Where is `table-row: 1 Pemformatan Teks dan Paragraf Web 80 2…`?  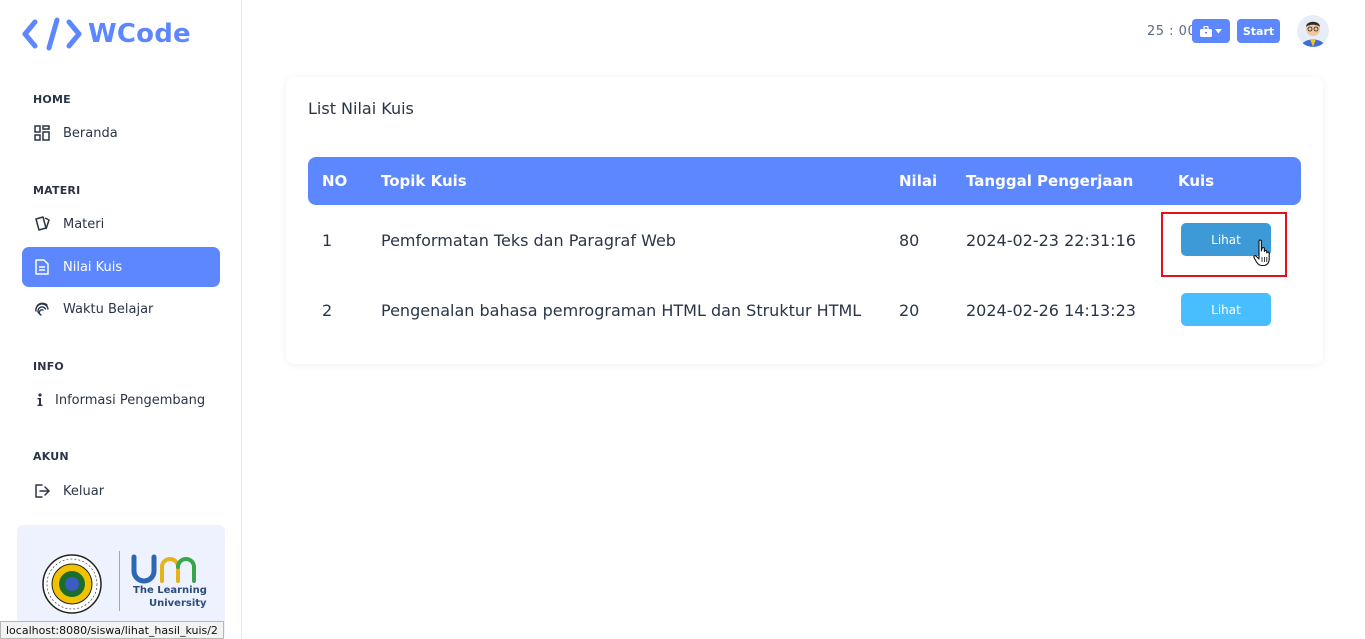 table-row: 1 Pemformatan Teks dan Paragraf Web 80 2… is located at coordinates (804, 240).